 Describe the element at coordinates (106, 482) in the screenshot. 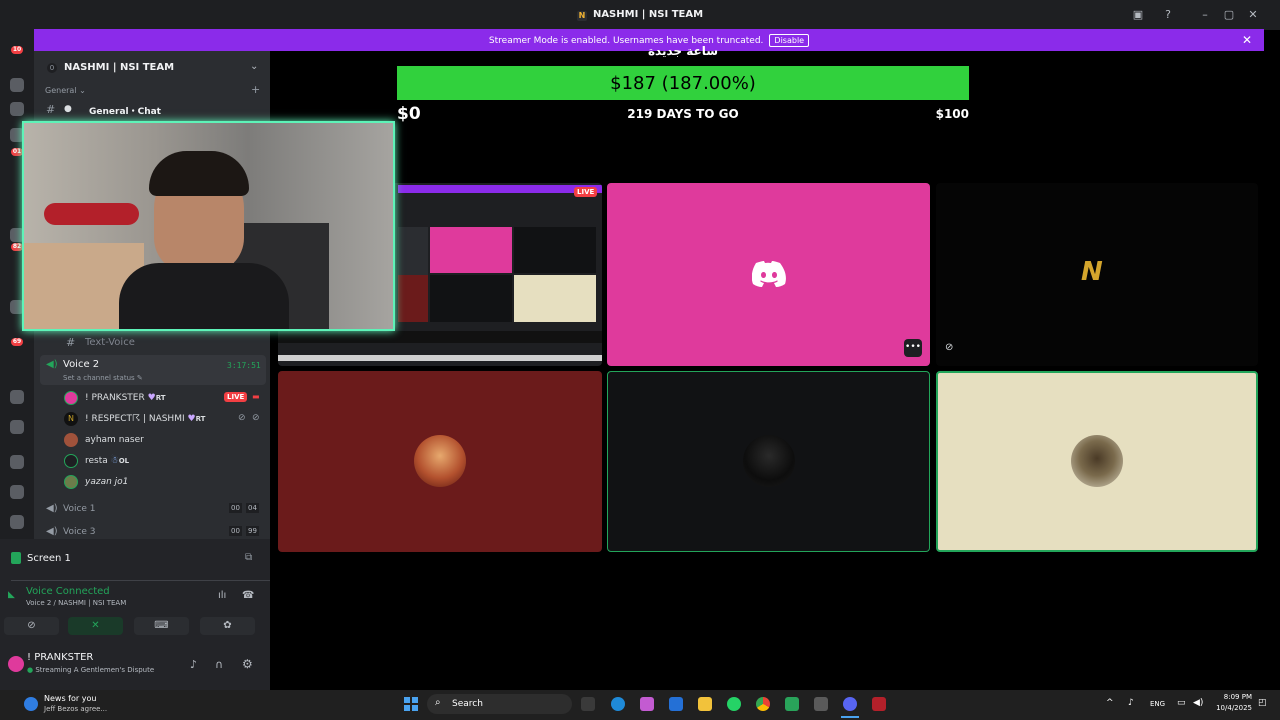

I see `member-name: yazan jo1` at that location.